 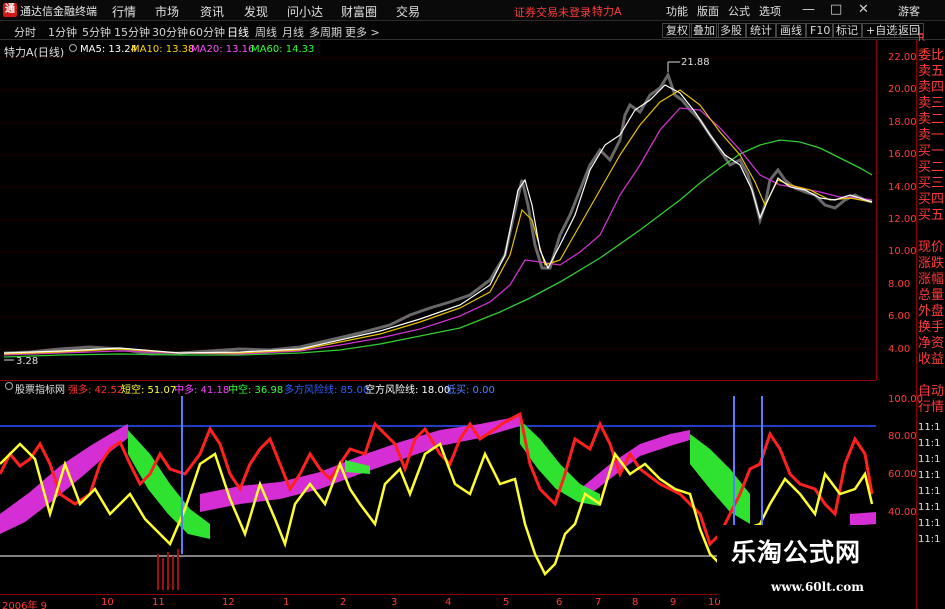 I want to click on period-30min: 30分钟, so click(x=170, y=32).